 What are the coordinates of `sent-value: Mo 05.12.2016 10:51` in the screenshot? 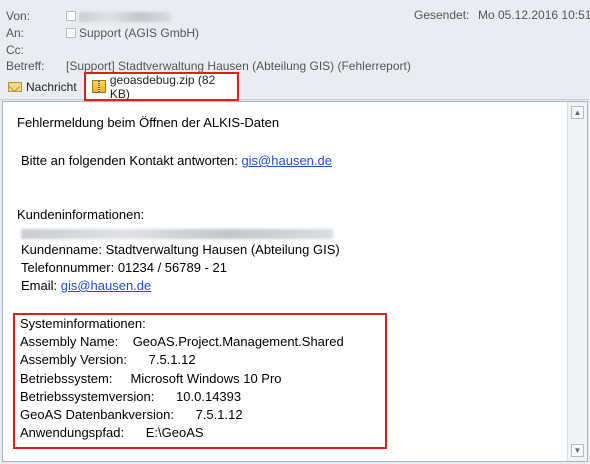 It's located at (534, 15).